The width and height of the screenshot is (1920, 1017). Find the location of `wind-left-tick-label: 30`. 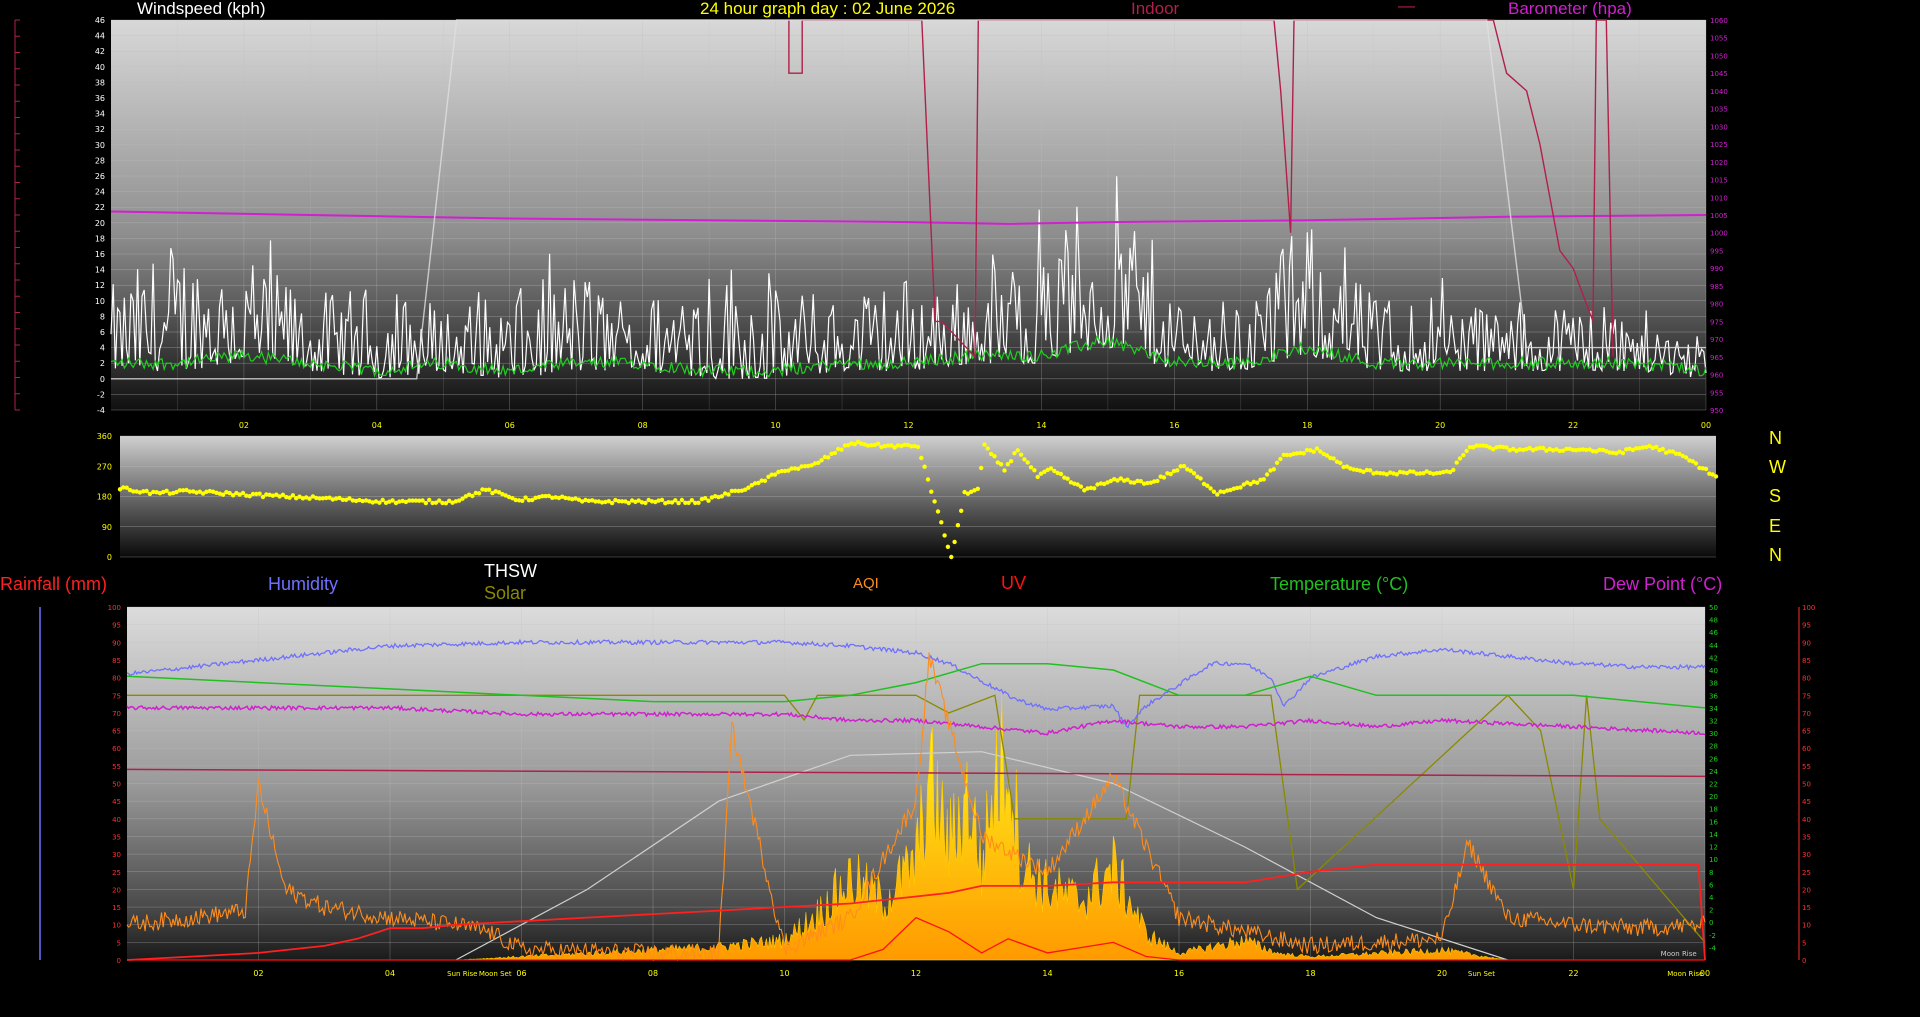

wind-left-tick-label: 30 is located at coordinates (100, 145).